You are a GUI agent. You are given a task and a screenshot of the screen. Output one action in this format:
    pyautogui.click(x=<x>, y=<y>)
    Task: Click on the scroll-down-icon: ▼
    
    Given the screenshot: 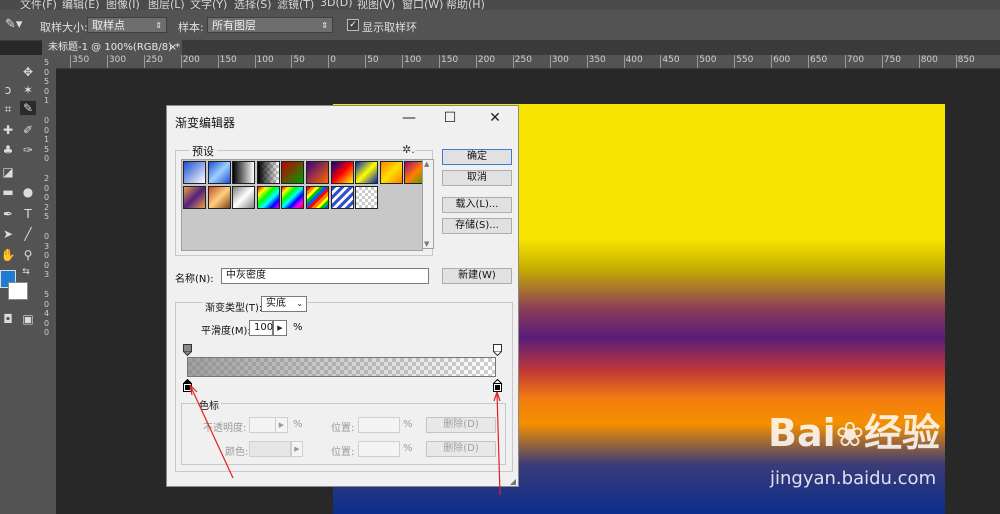 What is the action you would take?
    pyautogui.click(x=426, y=244)
    